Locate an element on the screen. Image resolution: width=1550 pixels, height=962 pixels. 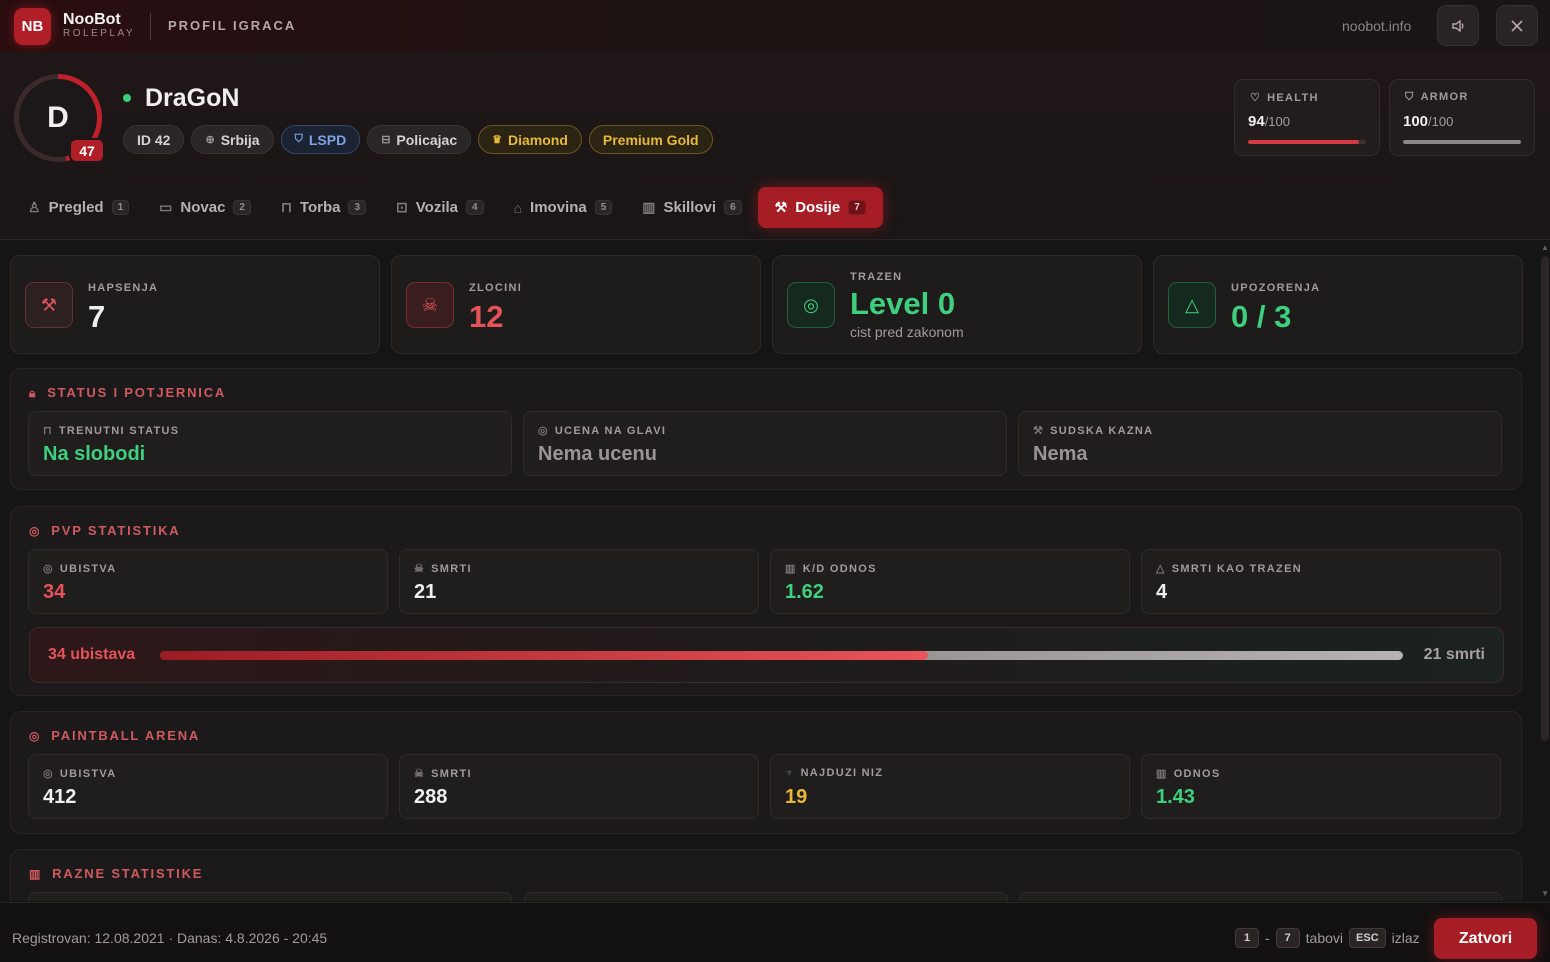
tab-torba: ⊓ Torba 3 is located at coordinates (323, 207).